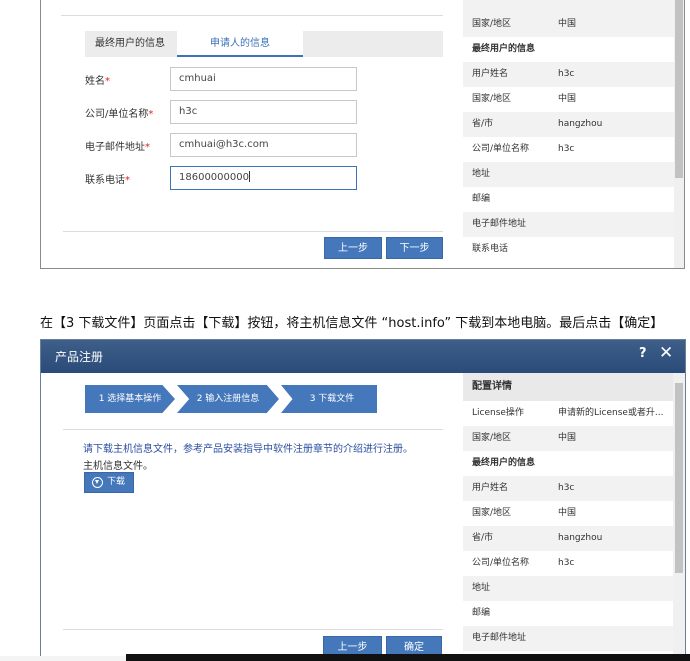 This screenshot has width=690, height=661. Describe the element at coordinates (248, 449) in the screenshot. I see `download-notice: 请下载主机信息文件，参考产品安装指导中软件注册章节的介绍进行注册。` at that location.